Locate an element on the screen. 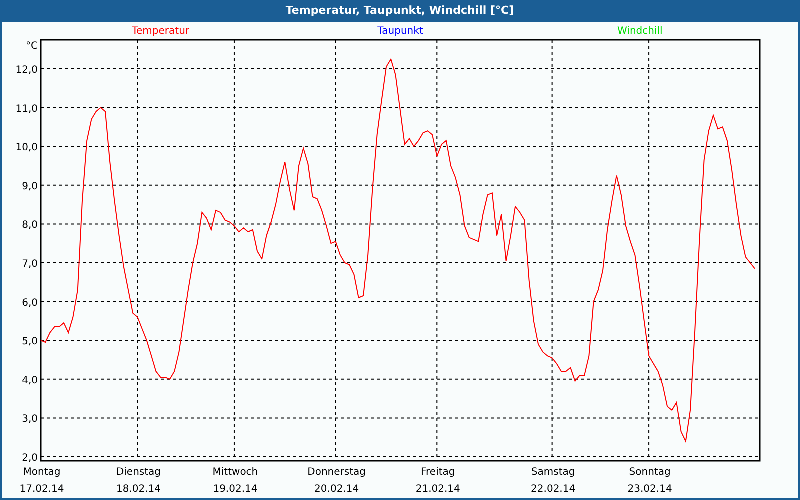 The image size is (800, 500). y-tick-label: 11,0 is located at coordinates (27, 109).